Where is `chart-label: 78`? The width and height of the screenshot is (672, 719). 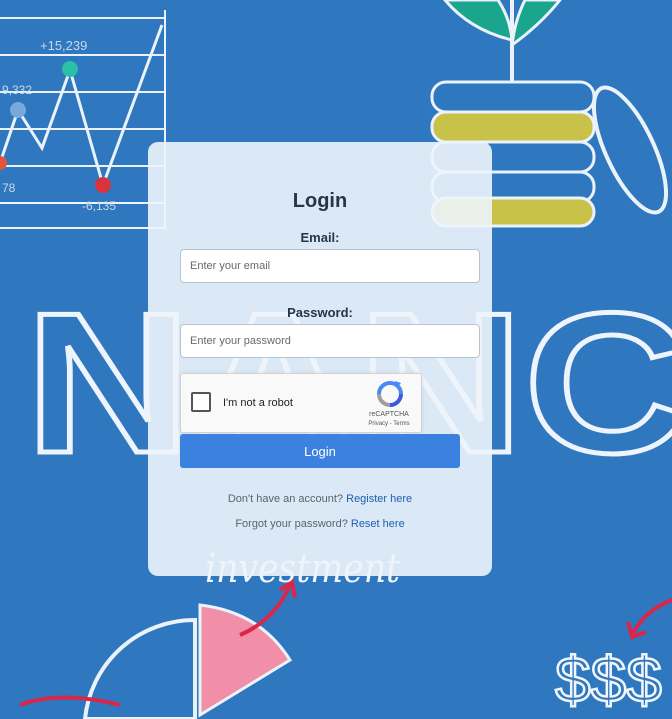 chart-label: 78 is located at coordinates (9, 188).